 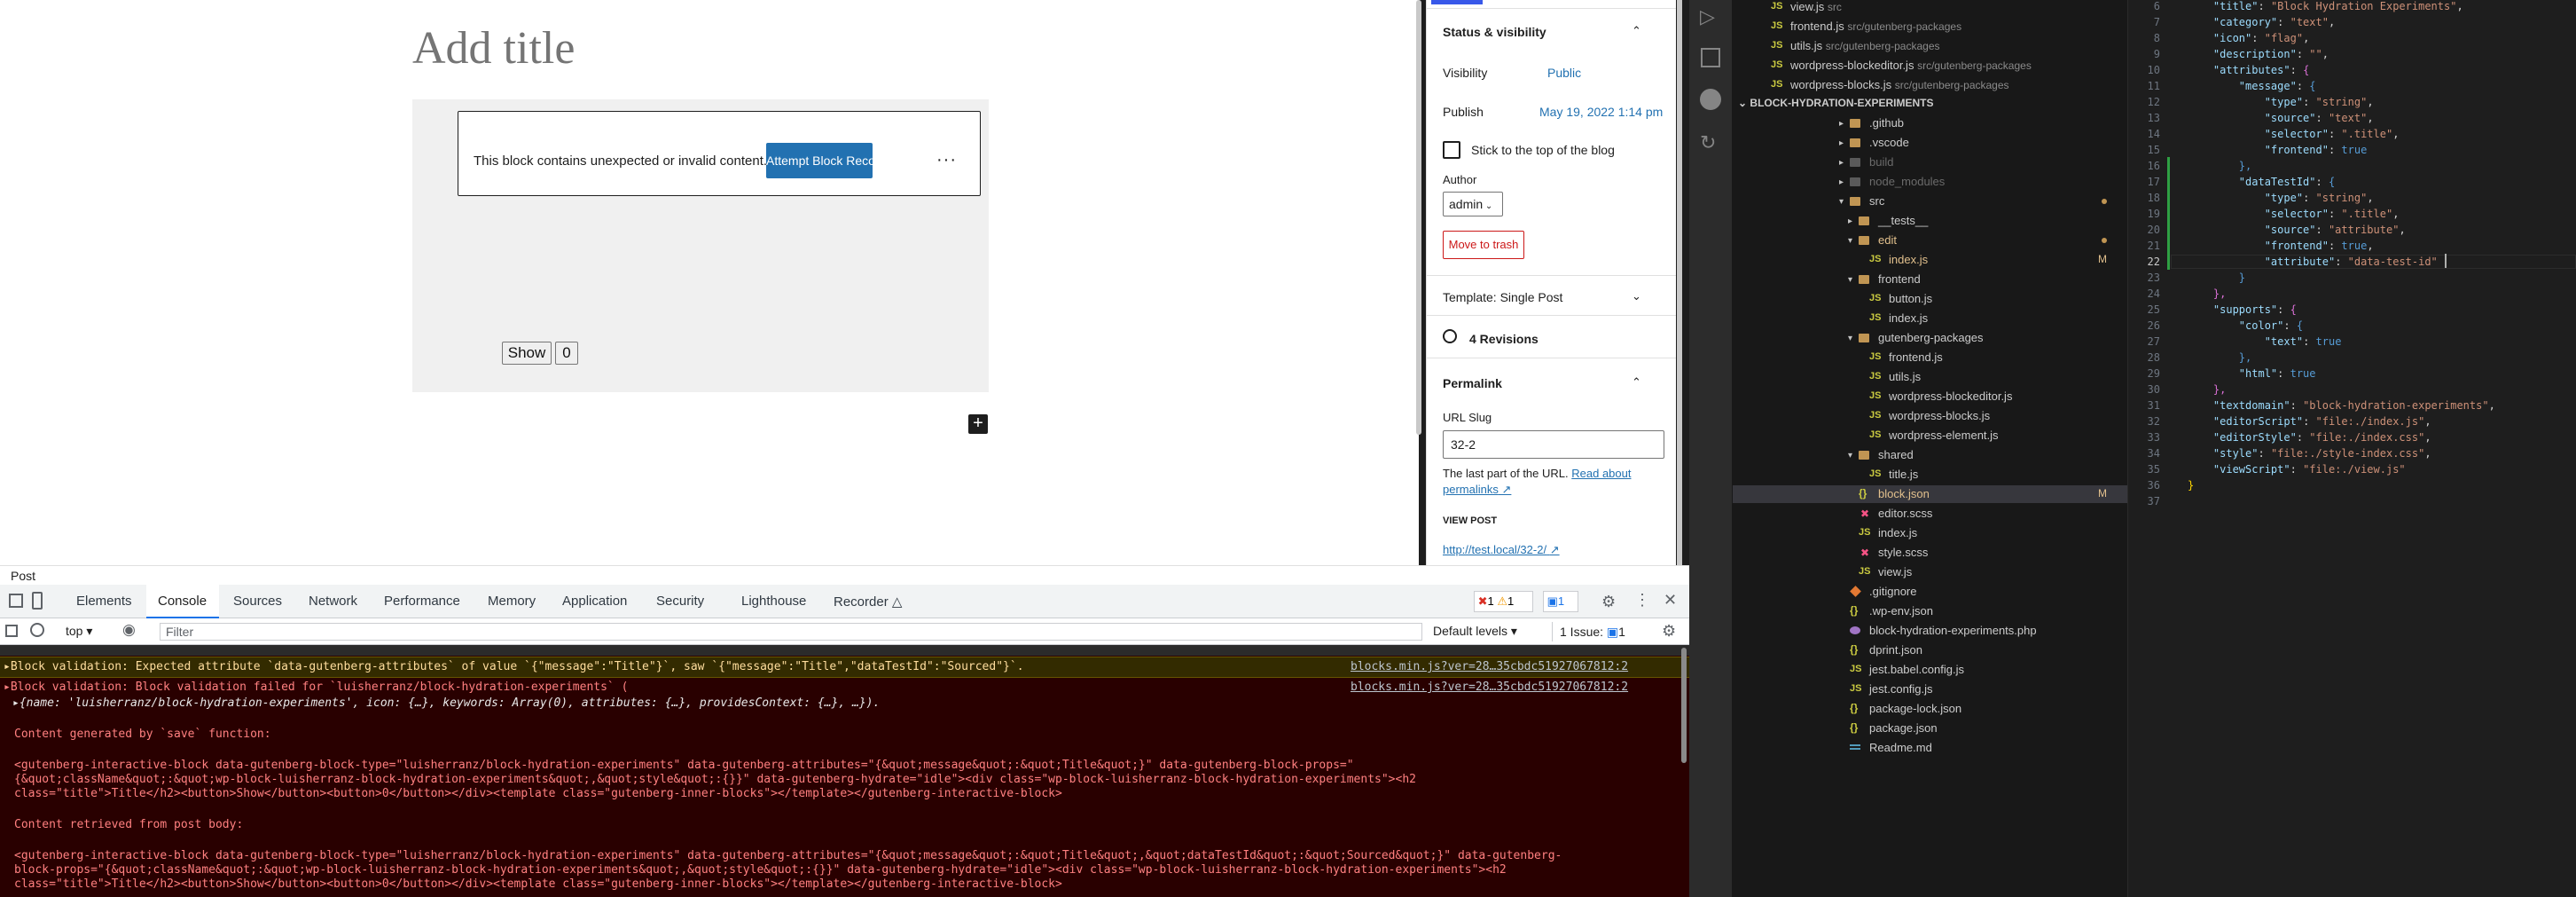 What do you see at coordinates (1710, 99) in the screenshot?
I see `github-icon` at bounding box center [1710, 99].